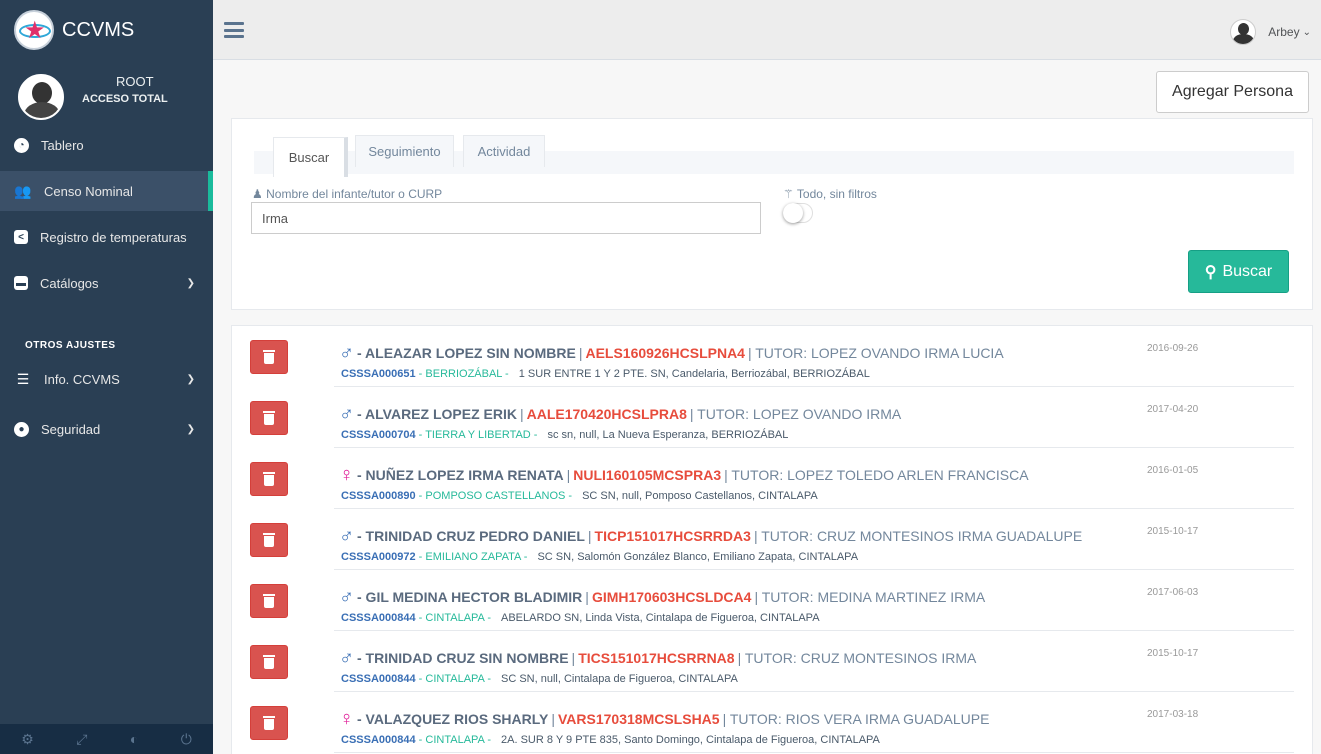 Image resolution: width=1321 pixels, height=754 pixels. What do you see at coordinates (437, 414) in the screenshot?
I see `person-name: - ALVAREZ LOPEZ ERIK` at bounding box center [437, 414].